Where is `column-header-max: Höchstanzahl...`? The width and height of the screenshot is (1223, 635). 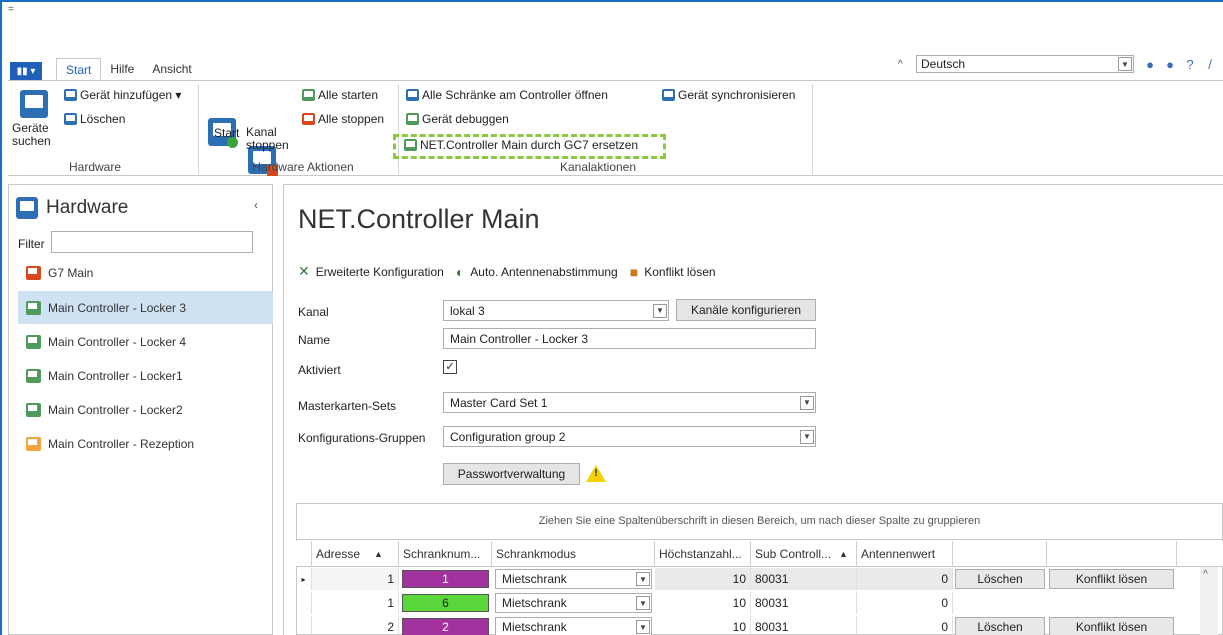 column-header-max: Höchstanzahl... is located at coordinates (703, 554).